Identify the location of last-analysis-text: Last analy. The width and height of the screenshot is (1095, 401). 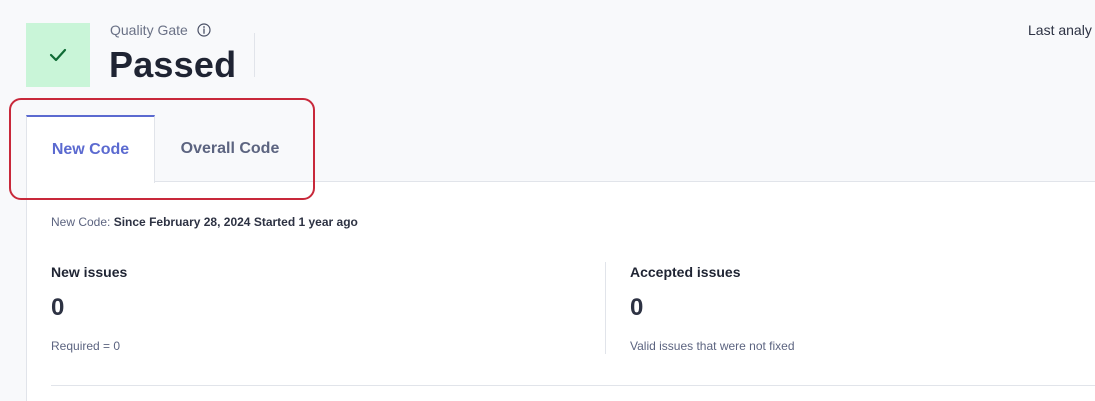
(1060, 30).